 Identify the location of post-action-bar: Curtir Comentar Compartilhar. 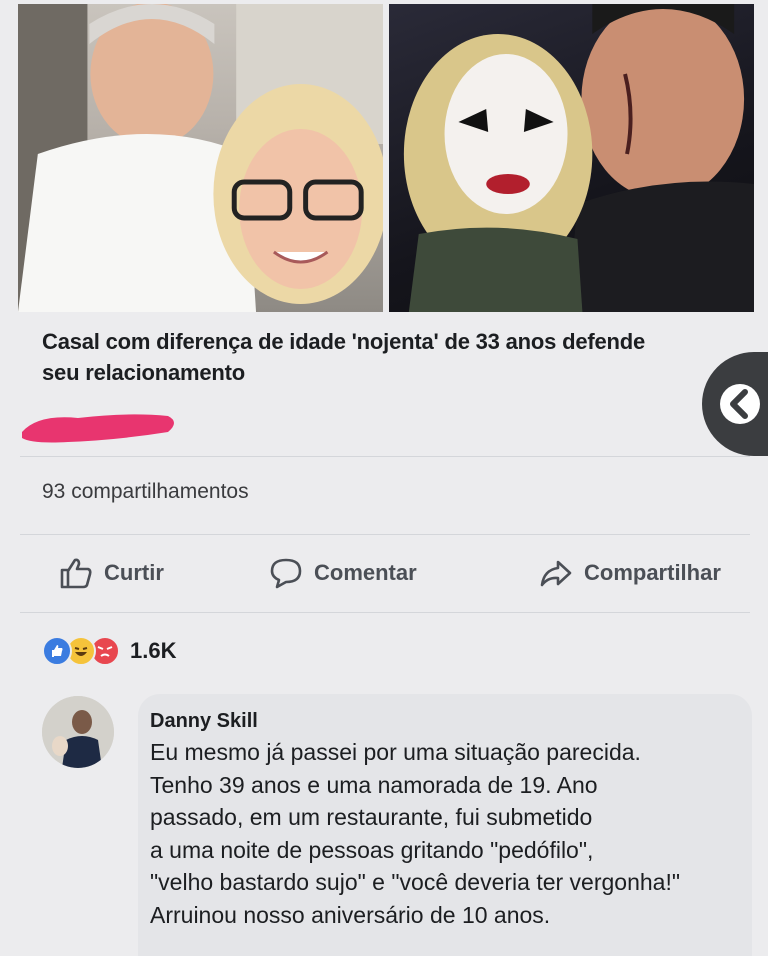
(408, 576).